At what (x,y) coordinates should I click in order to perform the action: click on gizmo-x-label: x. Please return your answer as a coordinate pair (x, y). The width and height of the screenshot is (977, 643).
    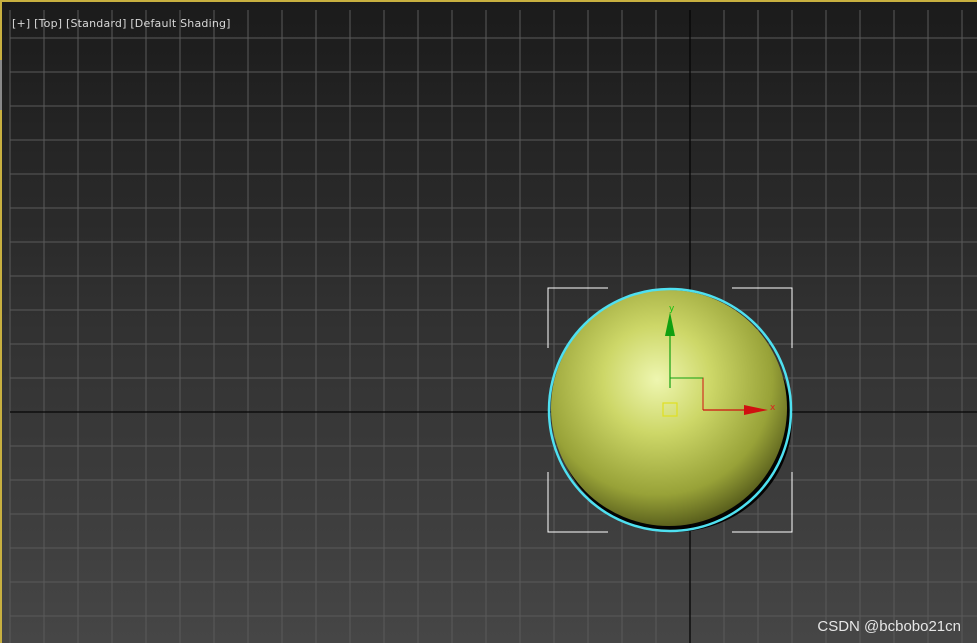
    Looking at the image, I should click on (773, 408).